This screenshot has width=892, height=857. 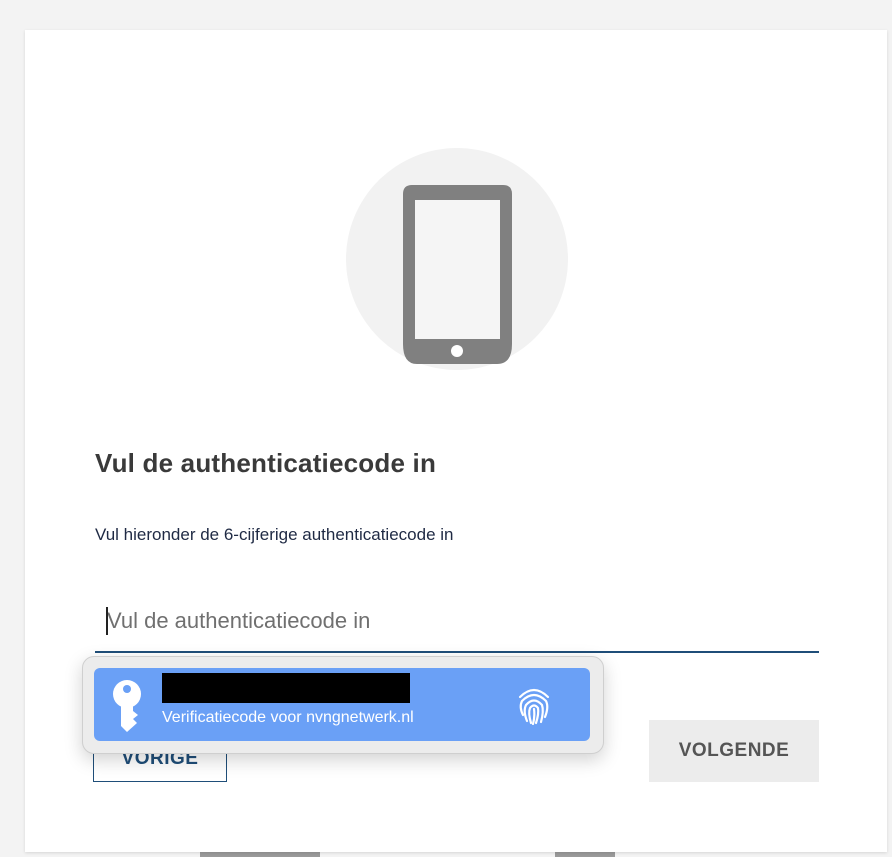 I want to click on autofill-suggestion-item: Verificatiecode voor nvngnetwerk.nl, so click(x=342, y=704).